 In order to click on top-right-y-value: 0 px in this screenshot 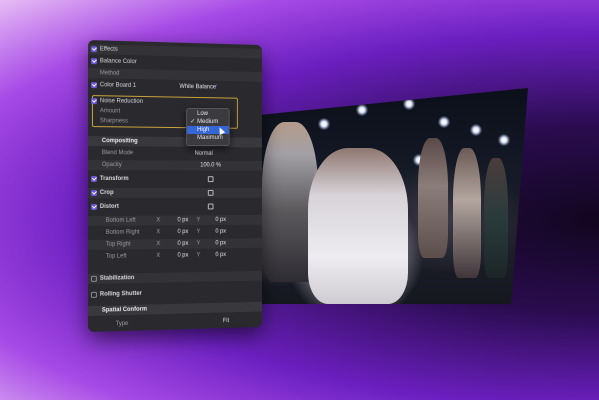, I will do `click(220, 244)`.